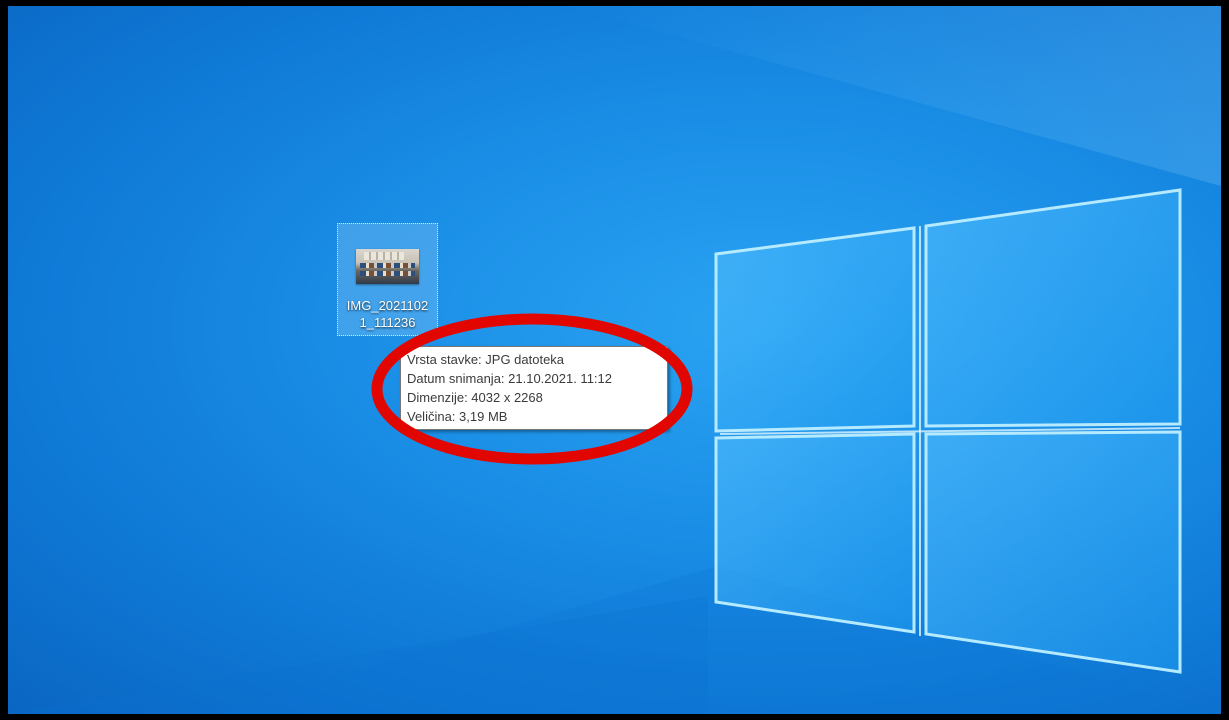  What do you see at coordinates (387, 266) in the screenshot?
I see `image-thumbnail-icon` at bounding box center [387, 266].